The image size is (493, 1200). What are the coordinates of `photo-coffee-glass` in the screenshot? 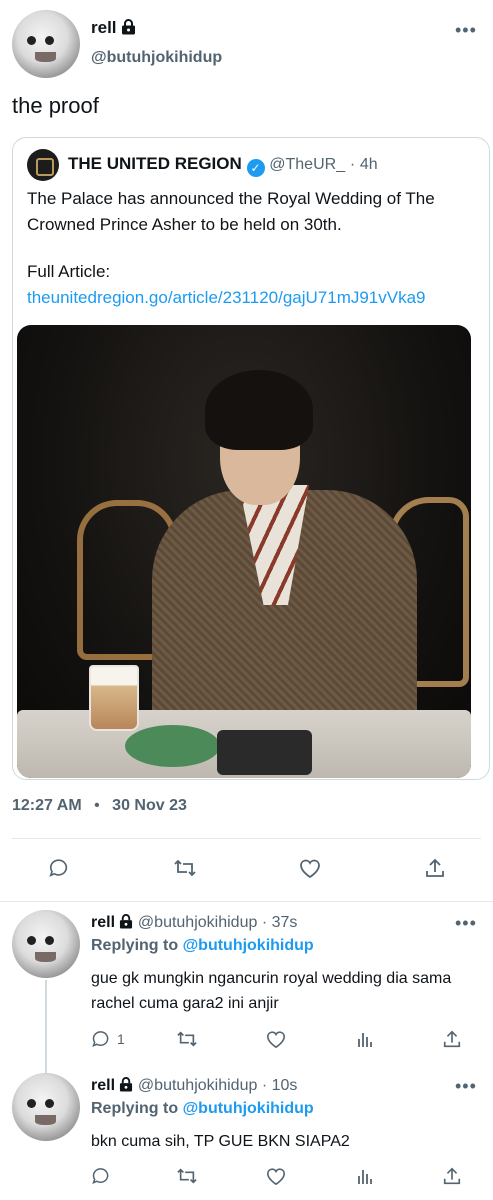 It's located at (114, 698).